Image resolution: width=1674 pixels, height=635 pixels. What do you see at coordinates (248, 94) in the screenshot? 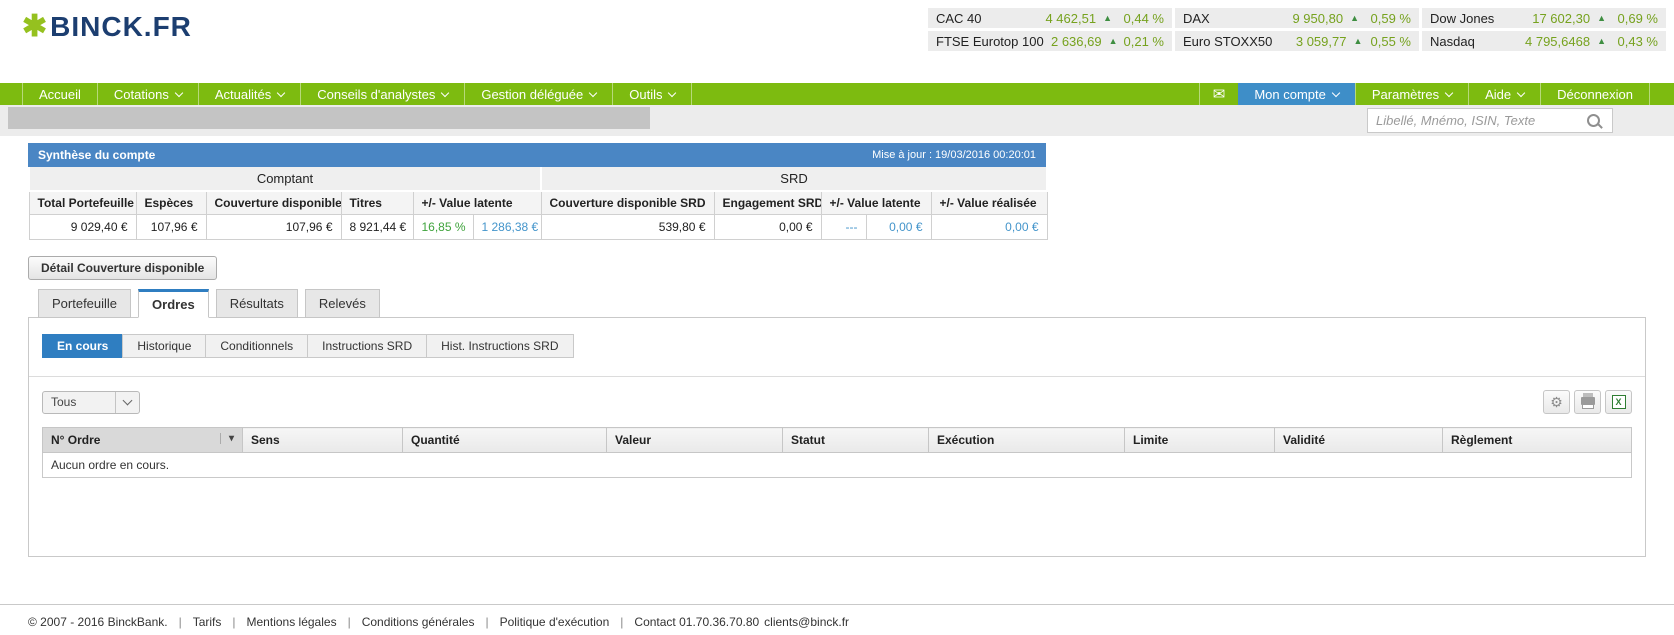
I see `nav-item-actualites: Actualités` at bounding box center [248, 94].